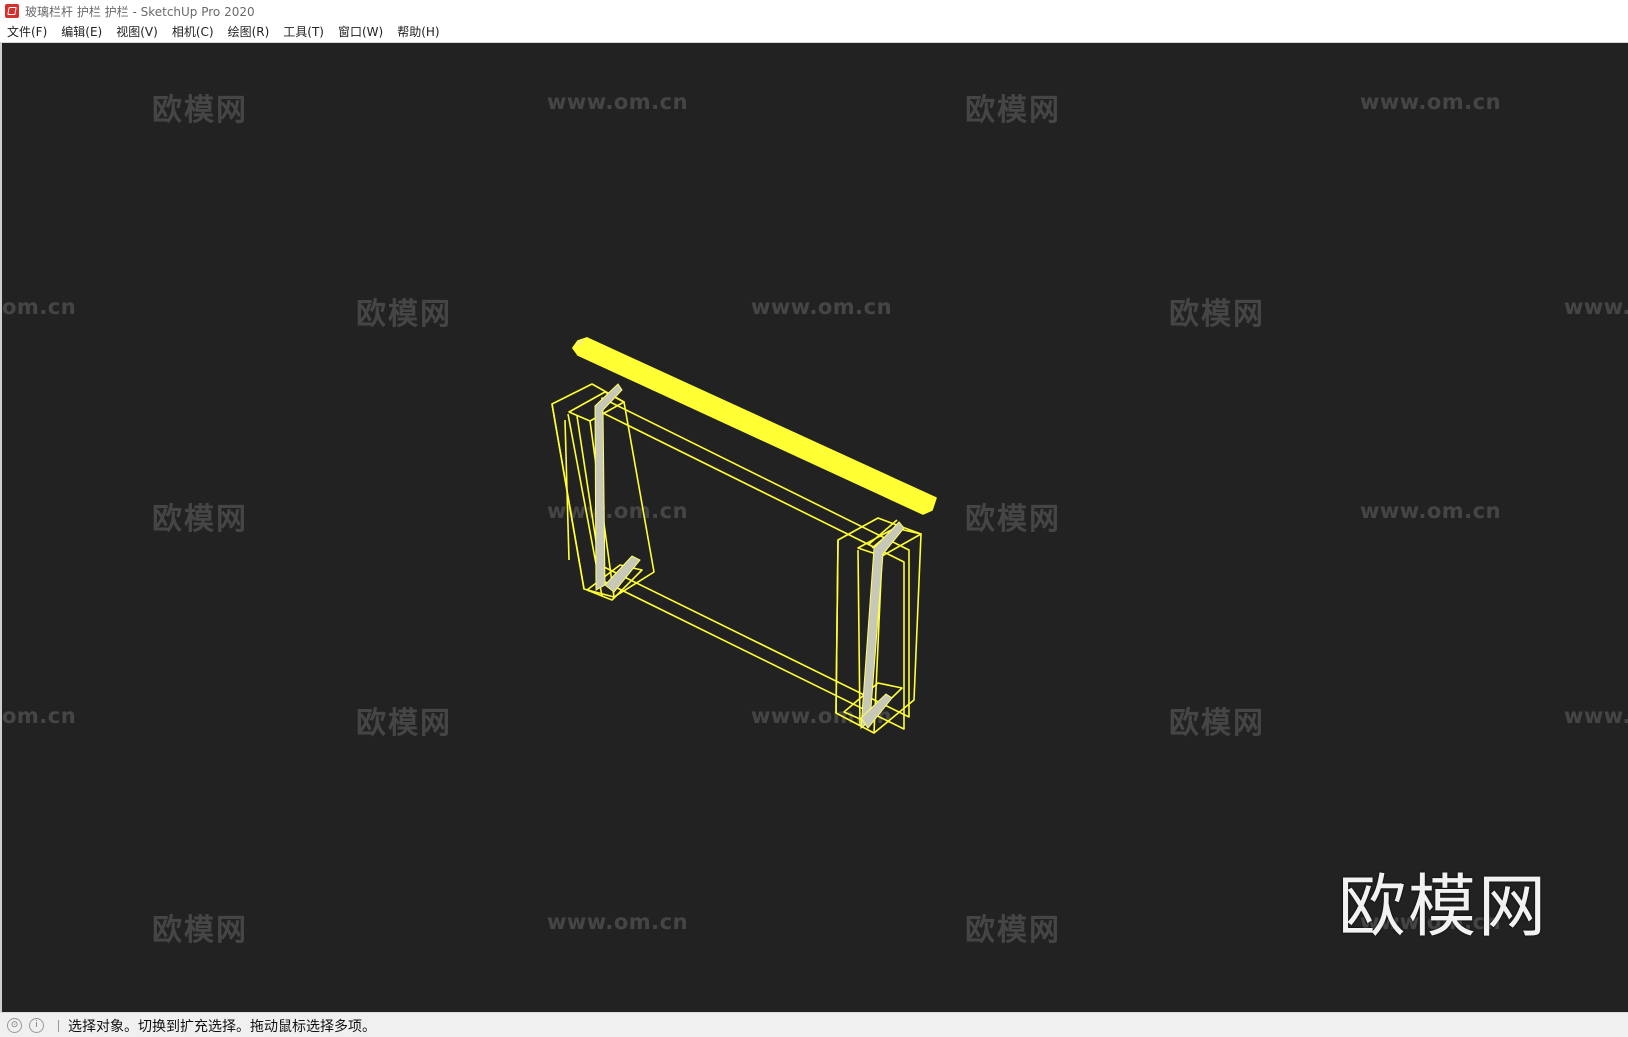  What do you see at coordinates (12, 11) in the screenshot?
I see `sketchup-logo-icon` at bounding box center [12, 11].